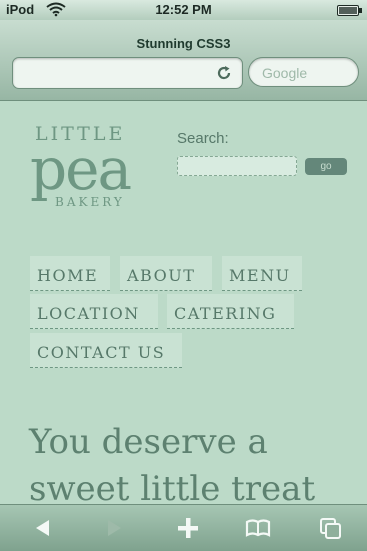  I want to click on add-icon, so click(188, 528).